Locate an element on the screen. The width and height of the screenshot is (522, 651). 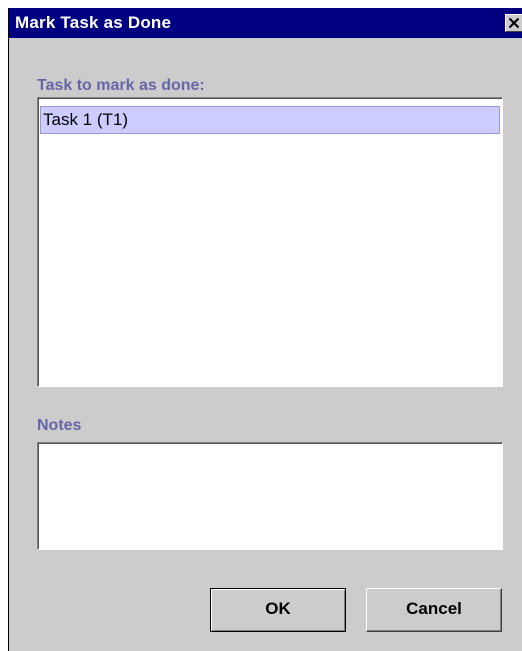
task-list-item: Task 1 (T1) is located at coordinates (270, 120).